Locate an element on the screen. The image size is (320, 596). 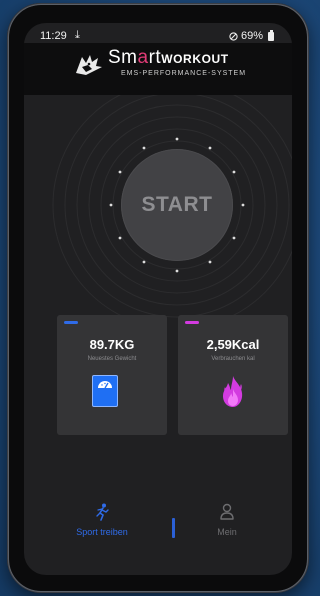
battery-percent: 69% is located at coordinates (251, 36).